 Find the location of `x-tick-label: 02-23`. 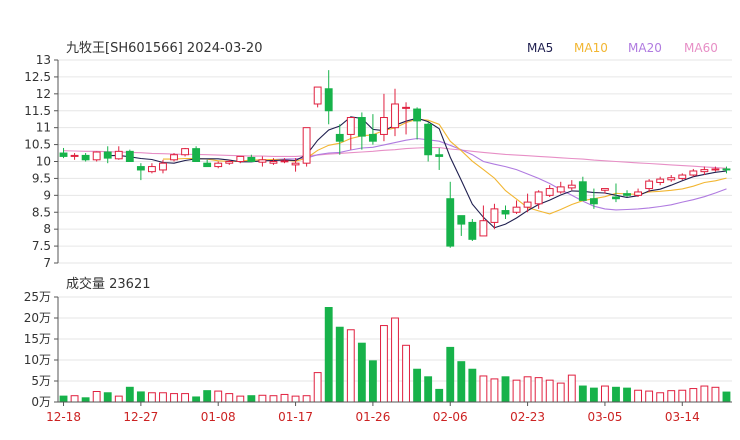

x-tick-label: 02-23 is located at coordinates (527, 417).